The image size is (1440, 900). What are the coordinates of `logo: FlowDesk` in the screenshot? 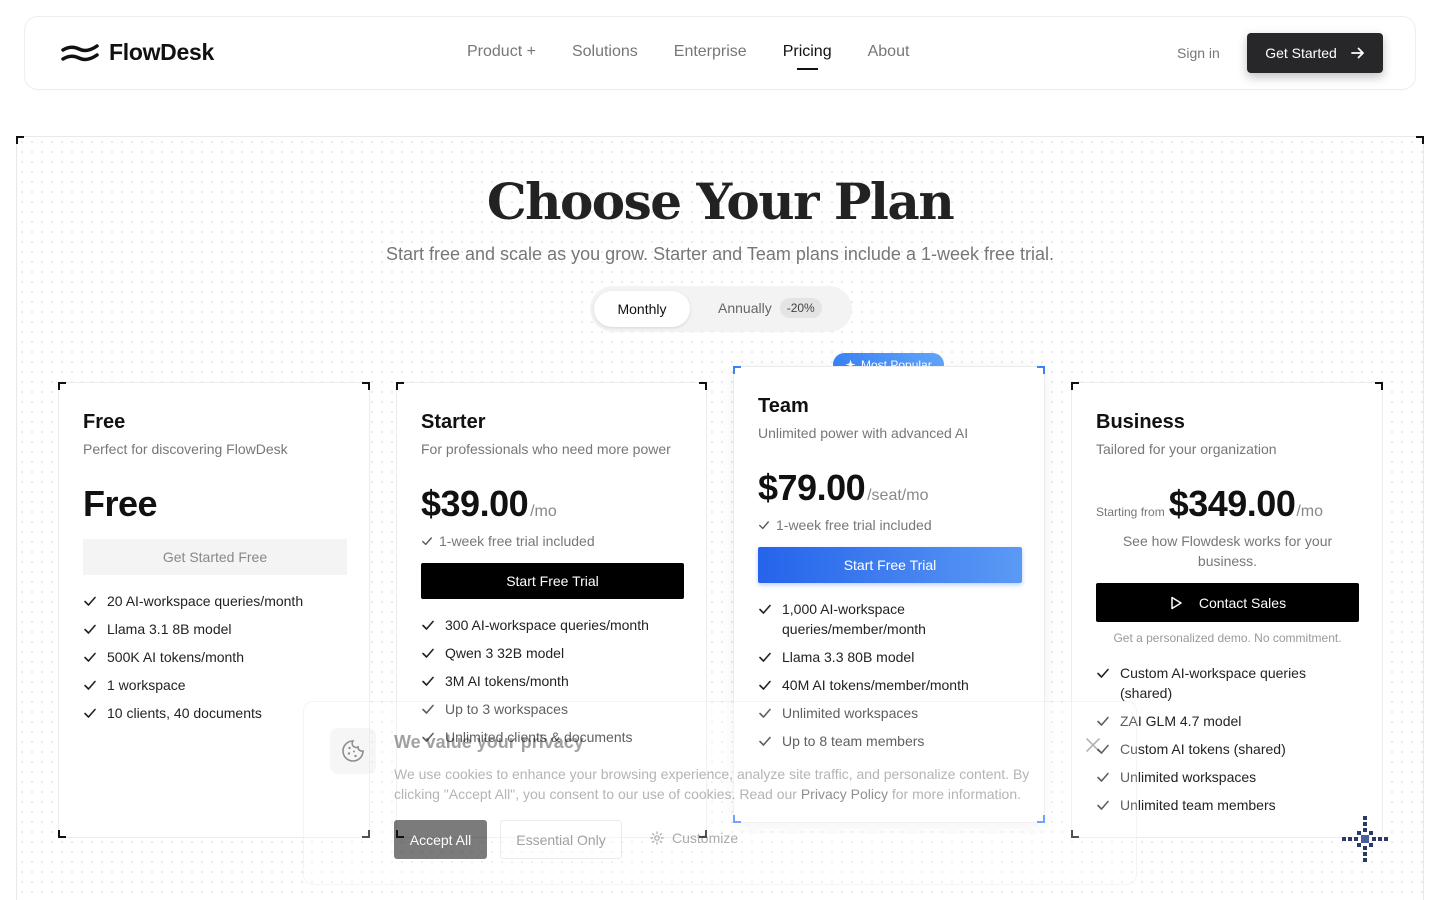 It's located at (137, 52).